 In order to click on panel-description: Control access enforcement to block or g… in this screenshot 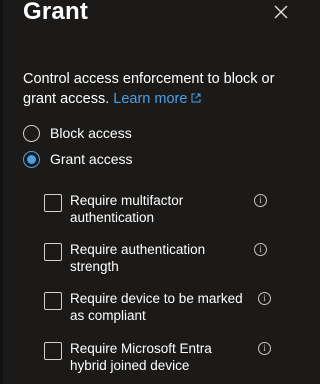, I will do `click(163, 89)`.